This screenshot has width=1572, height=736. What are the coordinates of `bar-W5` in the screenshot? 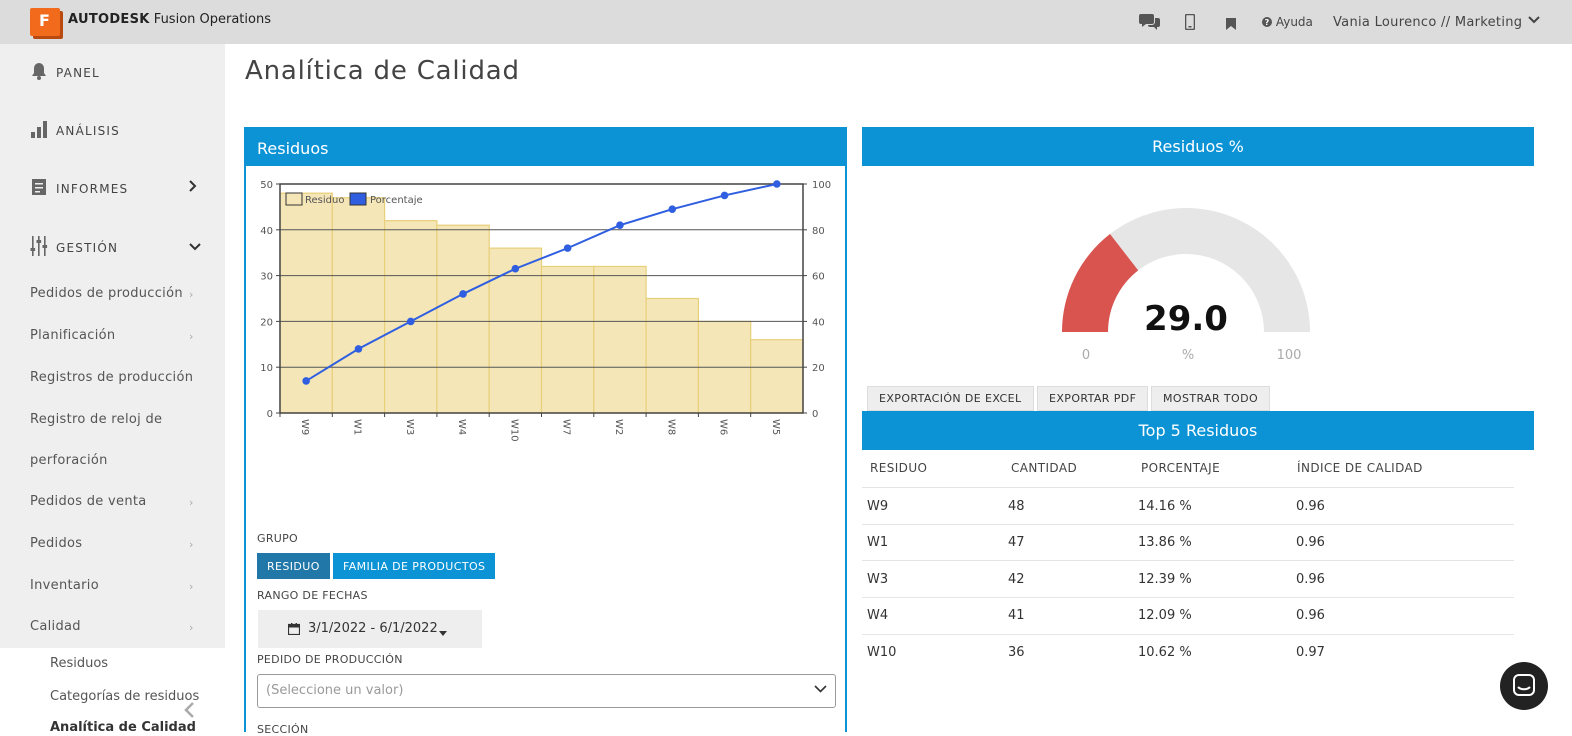 It's located at (777, 376).